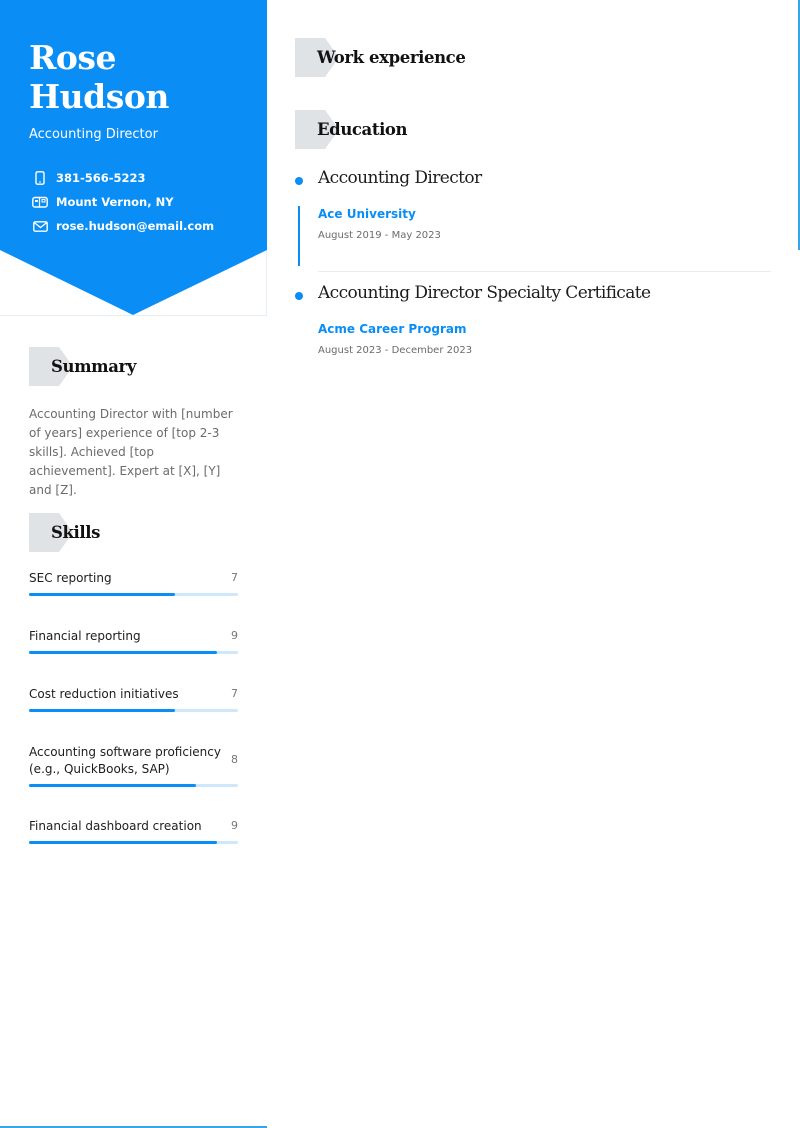 This screenshot has width=800, height=1128. I want to click on work-experience-heading: Work experience, so click(380, 57).